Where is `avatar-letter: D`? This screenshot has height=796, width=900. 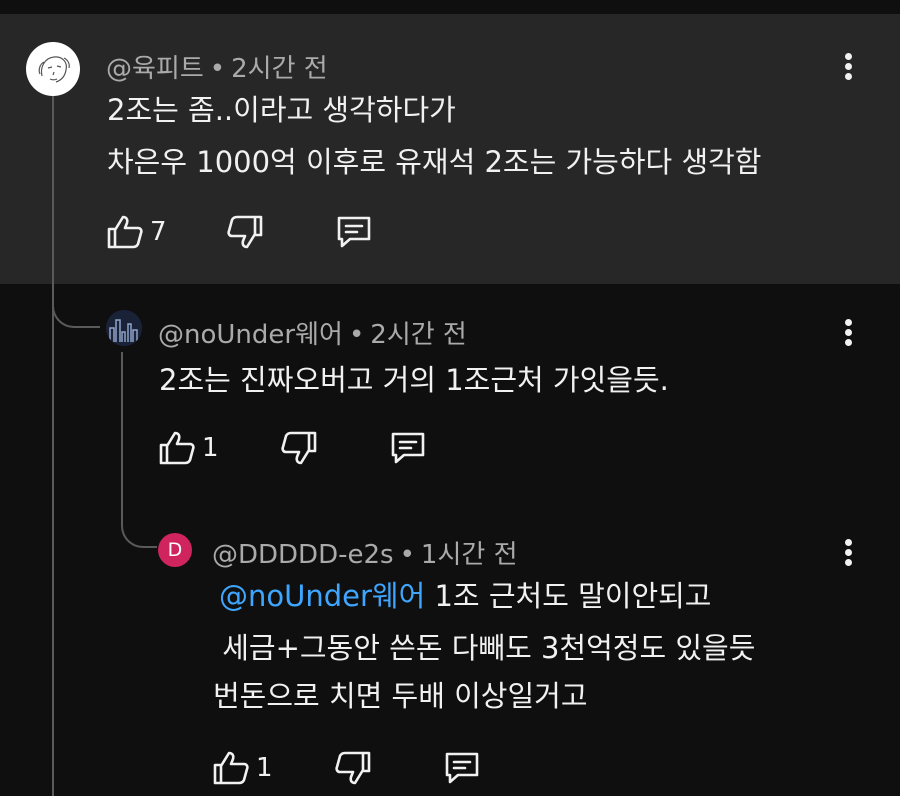 avatar-letter: D is located at coordinates (175, 550).